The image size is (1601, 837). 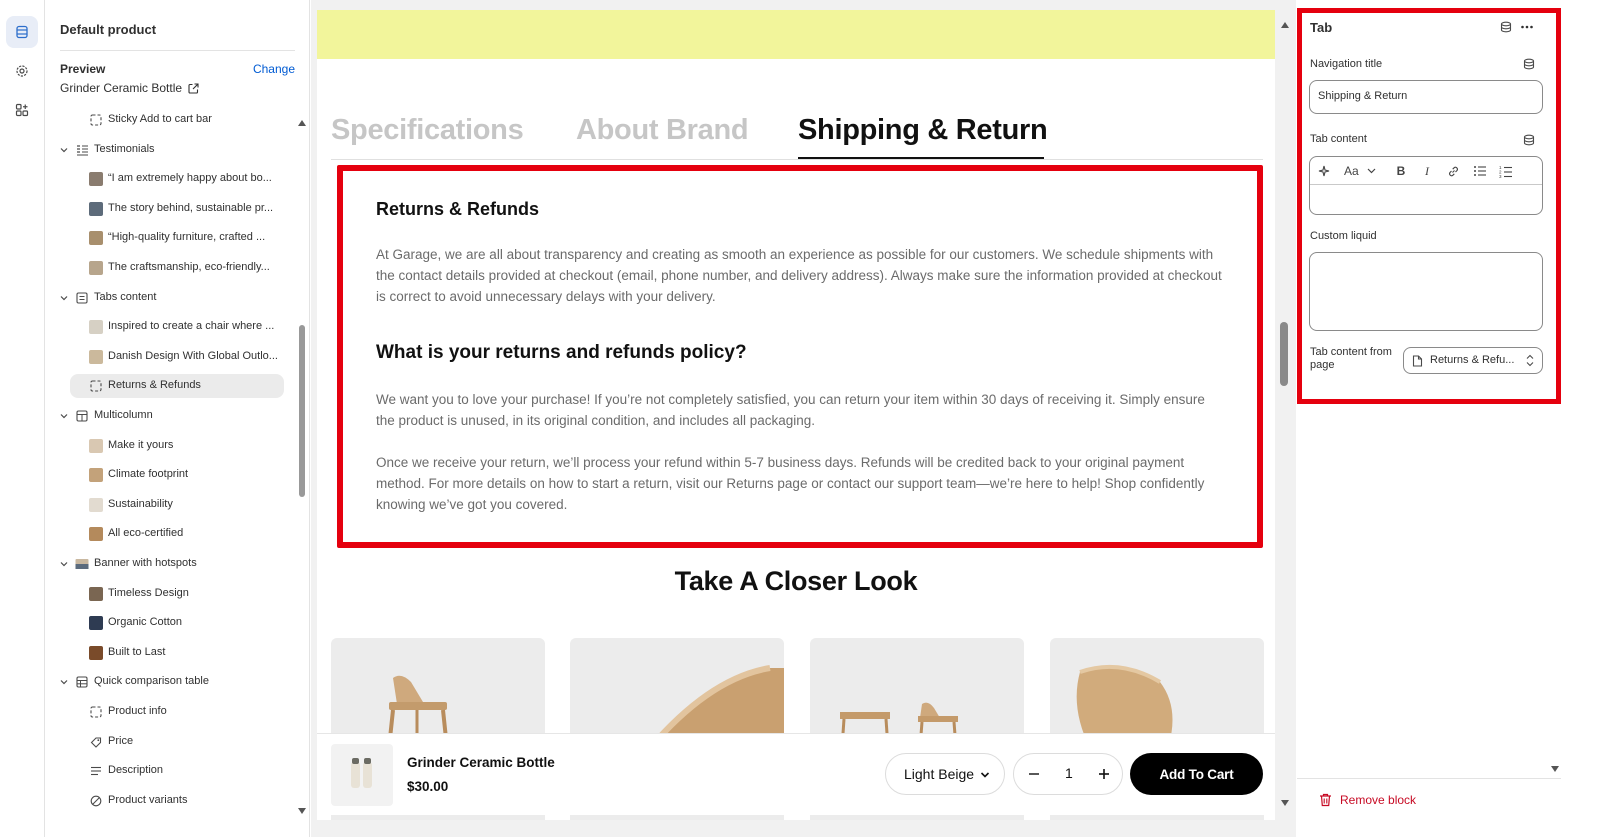 What do you see at coordinates (1426, 291) in the screenshot?
I see `custom-liquid-textarea` at bounding box center [1426, 291].